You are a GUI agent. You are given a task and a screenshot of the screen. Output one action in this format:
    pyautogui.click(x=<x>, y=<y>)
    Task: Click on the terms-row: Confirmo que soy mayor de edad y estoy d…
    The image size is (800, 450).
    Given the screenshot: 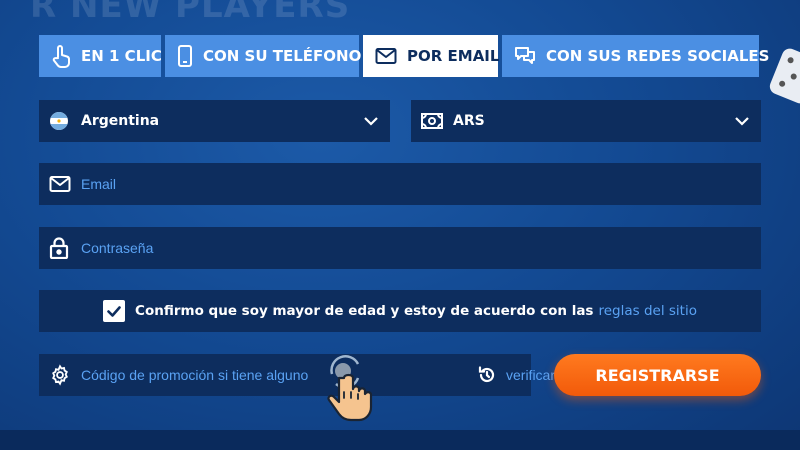 What is the action you would take?
    pyautogui.click(x=400, y=311)
    